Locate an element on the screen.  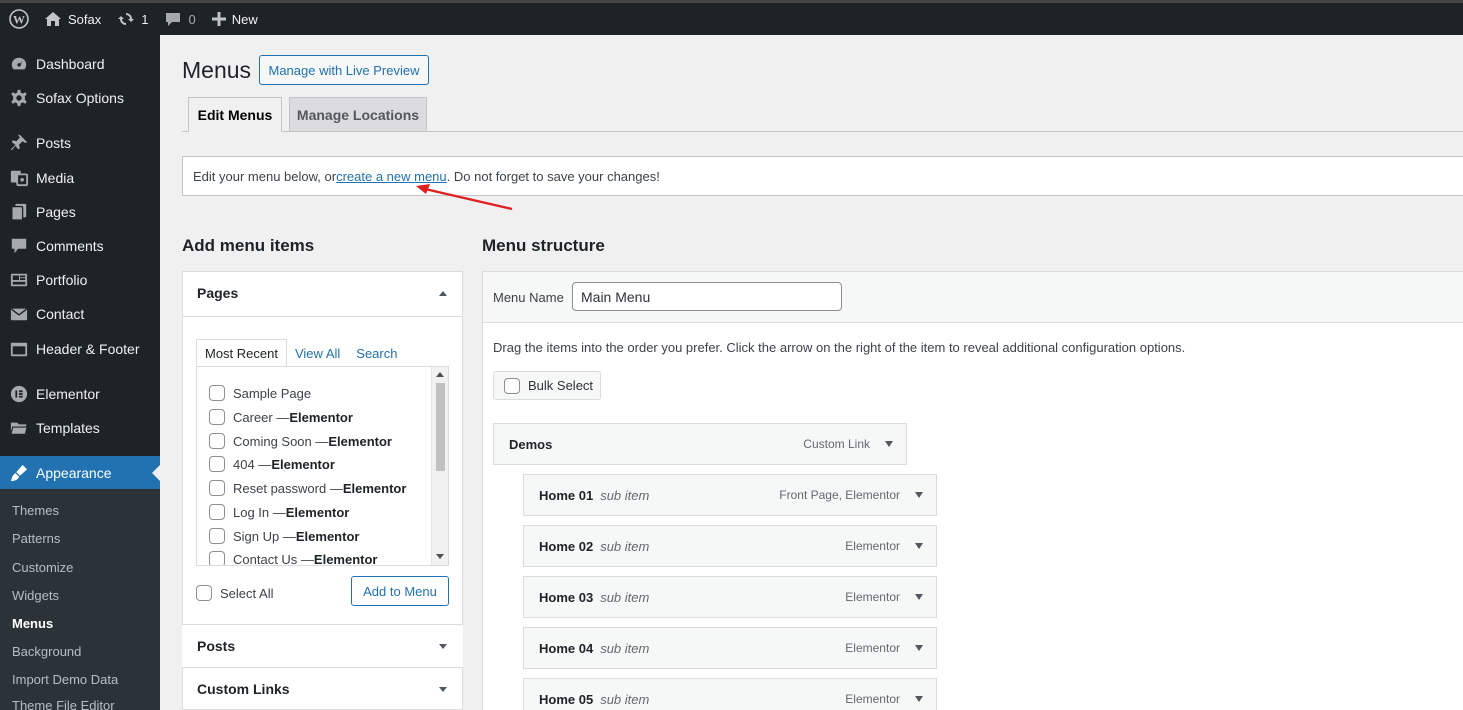
page-title-text: 404 — is located at coordinates (252, 464).